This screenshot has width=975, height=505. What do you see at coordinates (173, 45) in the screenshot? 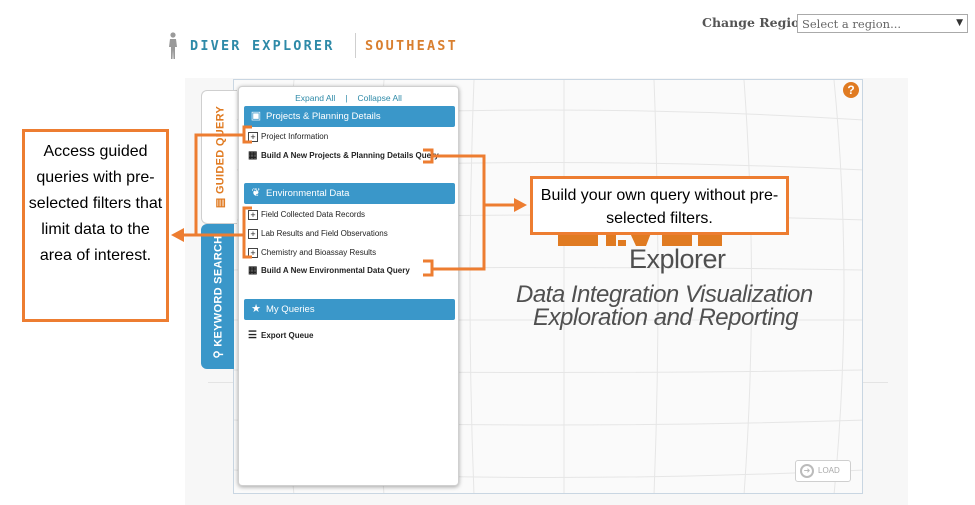
I see `diver-figure-icon` at bounding box center [173, 45].